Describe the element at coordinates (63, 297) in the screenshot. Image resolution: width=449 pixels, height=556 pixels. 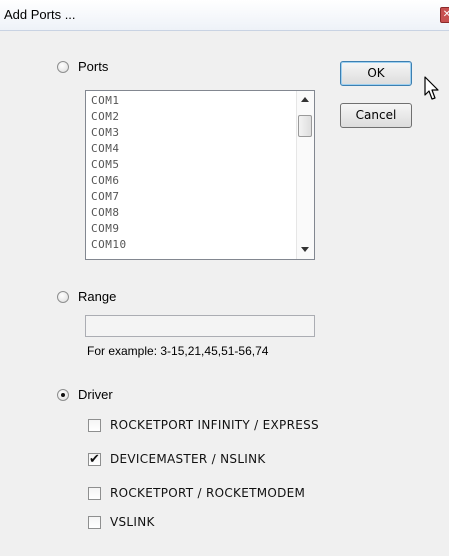
I see `range-radio` at that location.